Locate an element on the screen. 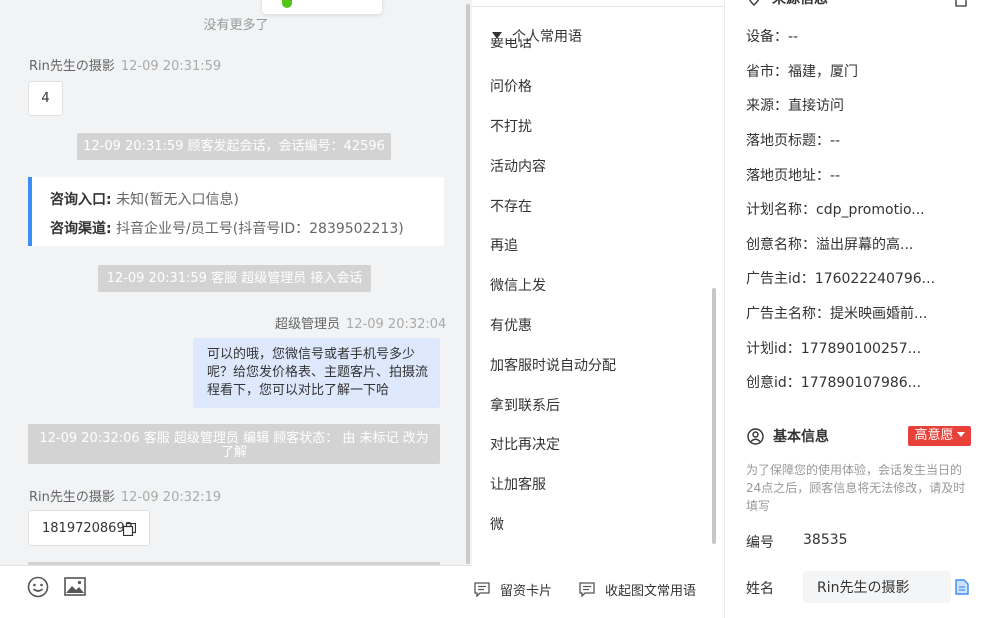 The height and width of the screenshot is (618, 990). phrase-group-toggle: 个人常用语 is located at coordinates (537, 36).